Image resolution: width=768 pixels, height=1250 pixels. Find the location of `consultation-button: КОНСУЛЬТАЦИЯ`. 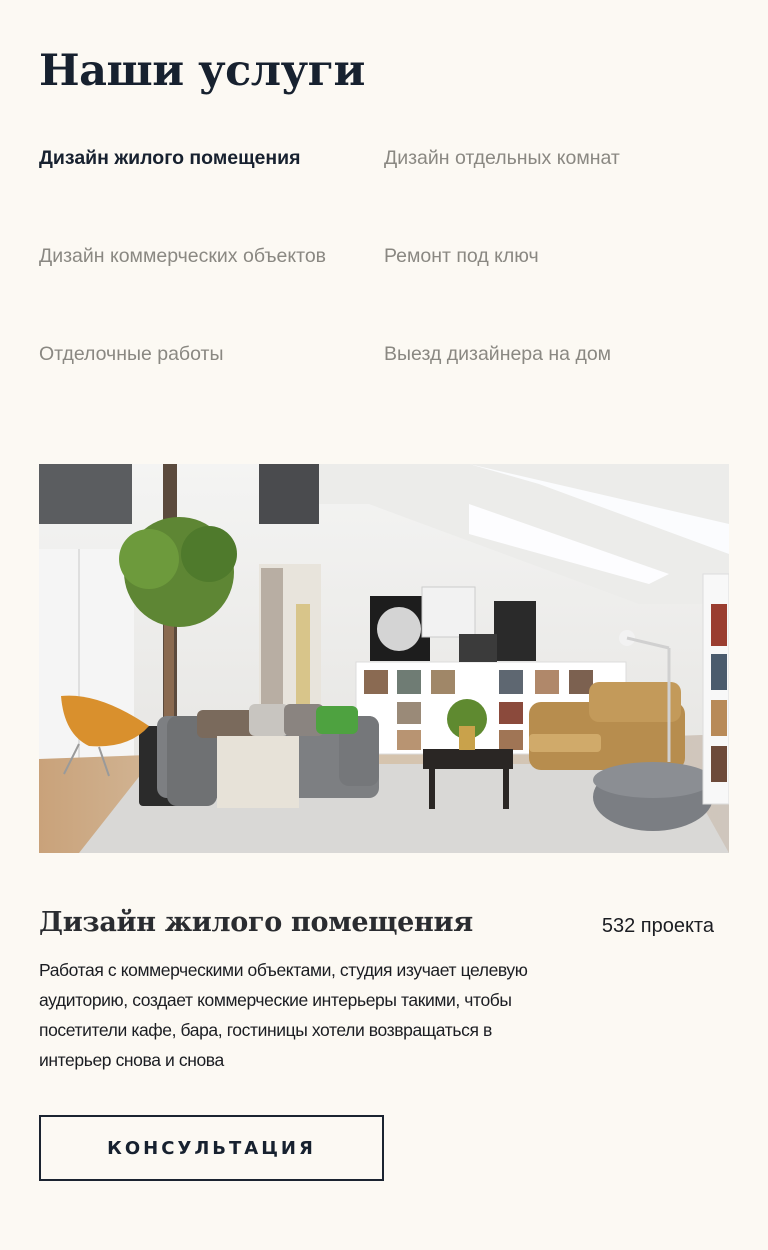

consultation-button: КОНСУЛЬТАЦИЯ is located at coordinates (211, 1148).